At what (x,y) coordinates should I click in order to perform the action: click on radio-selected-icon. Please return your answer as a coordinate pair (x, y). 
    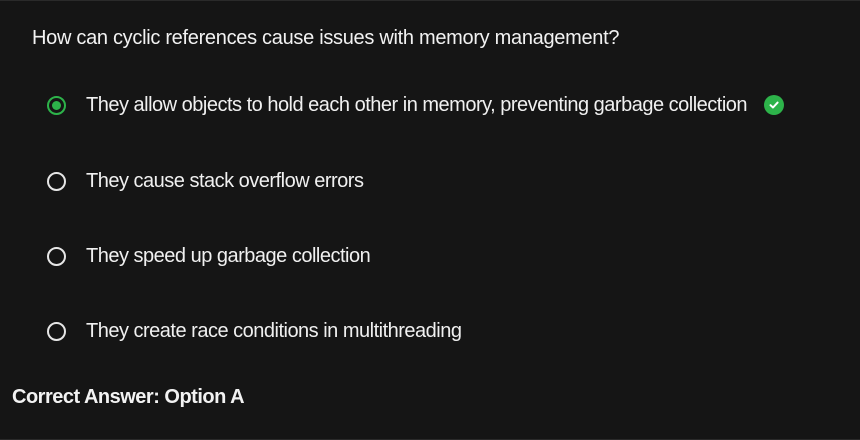
    Looking at the image, I should click on (56, 105).